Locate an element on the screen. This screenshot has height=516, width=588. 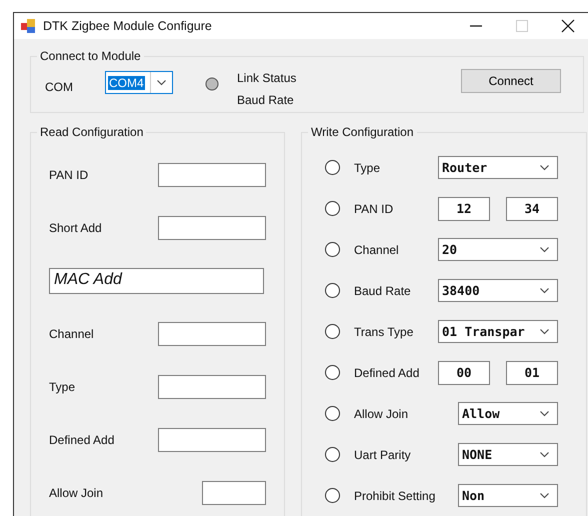
group-title: Write Configuration is located at coordinates (362, 132).